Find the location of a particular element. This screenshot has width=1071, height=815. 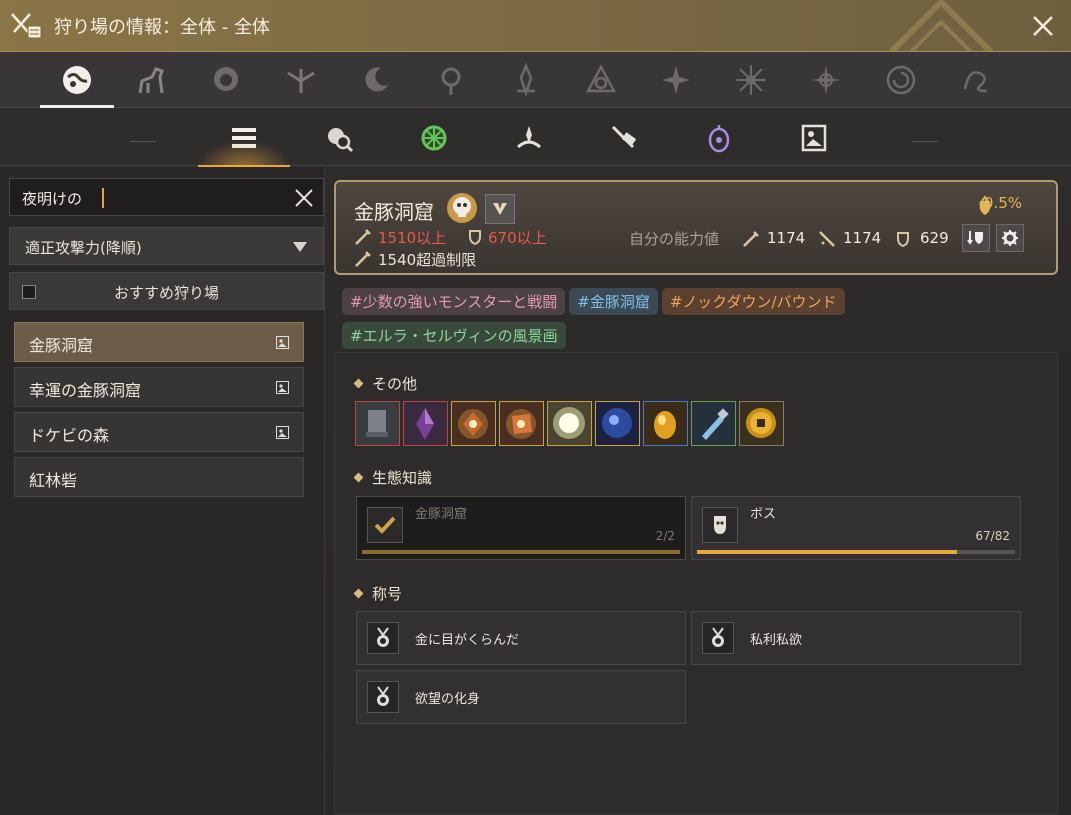

ecology-count: 67/82 is located at coordinates (992, 536).